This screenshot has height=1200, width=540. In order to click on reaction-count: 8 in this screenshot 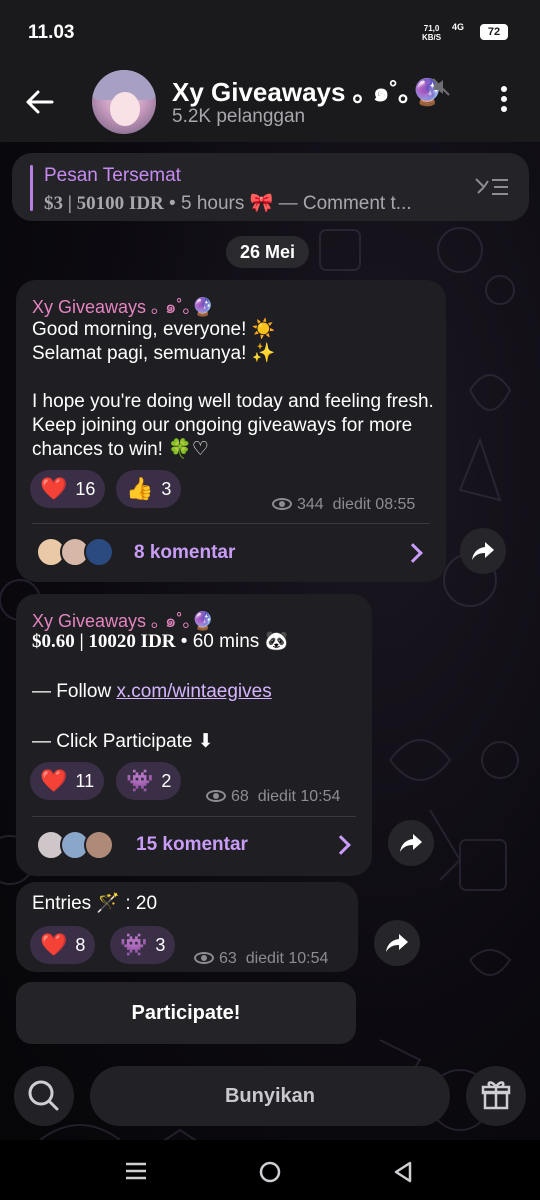, I will do `click(80, 944)`.